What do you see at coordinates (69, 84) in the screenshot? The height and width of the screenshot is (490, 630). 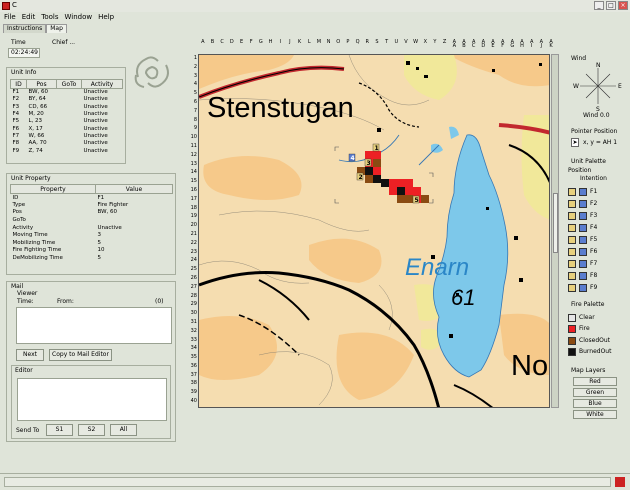 I see `unit-info-header-goto: GoTo` at bounding box center [69, 84].